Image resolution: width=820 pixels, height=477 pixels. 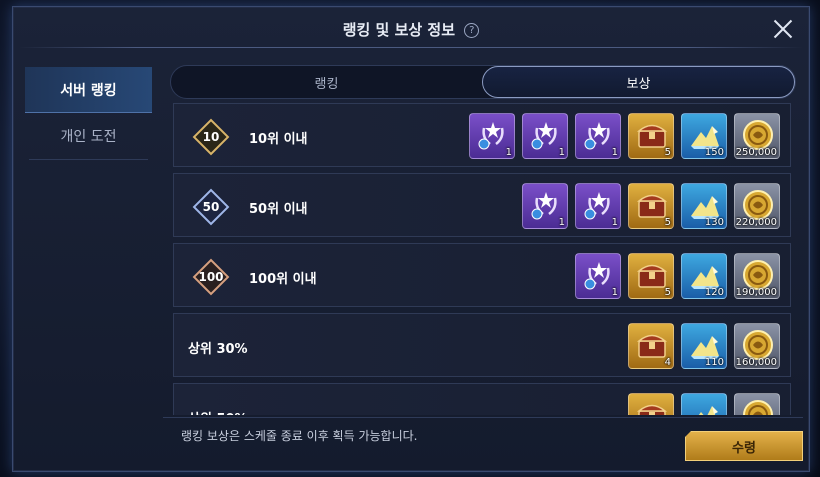 What do you see at coordinates (299, 436) in the screenshot?
I see `footer-notice: 랭킹 보상은 스케줄 종료 이후 획득 가능합니다.` at bounding box center [299, 436].